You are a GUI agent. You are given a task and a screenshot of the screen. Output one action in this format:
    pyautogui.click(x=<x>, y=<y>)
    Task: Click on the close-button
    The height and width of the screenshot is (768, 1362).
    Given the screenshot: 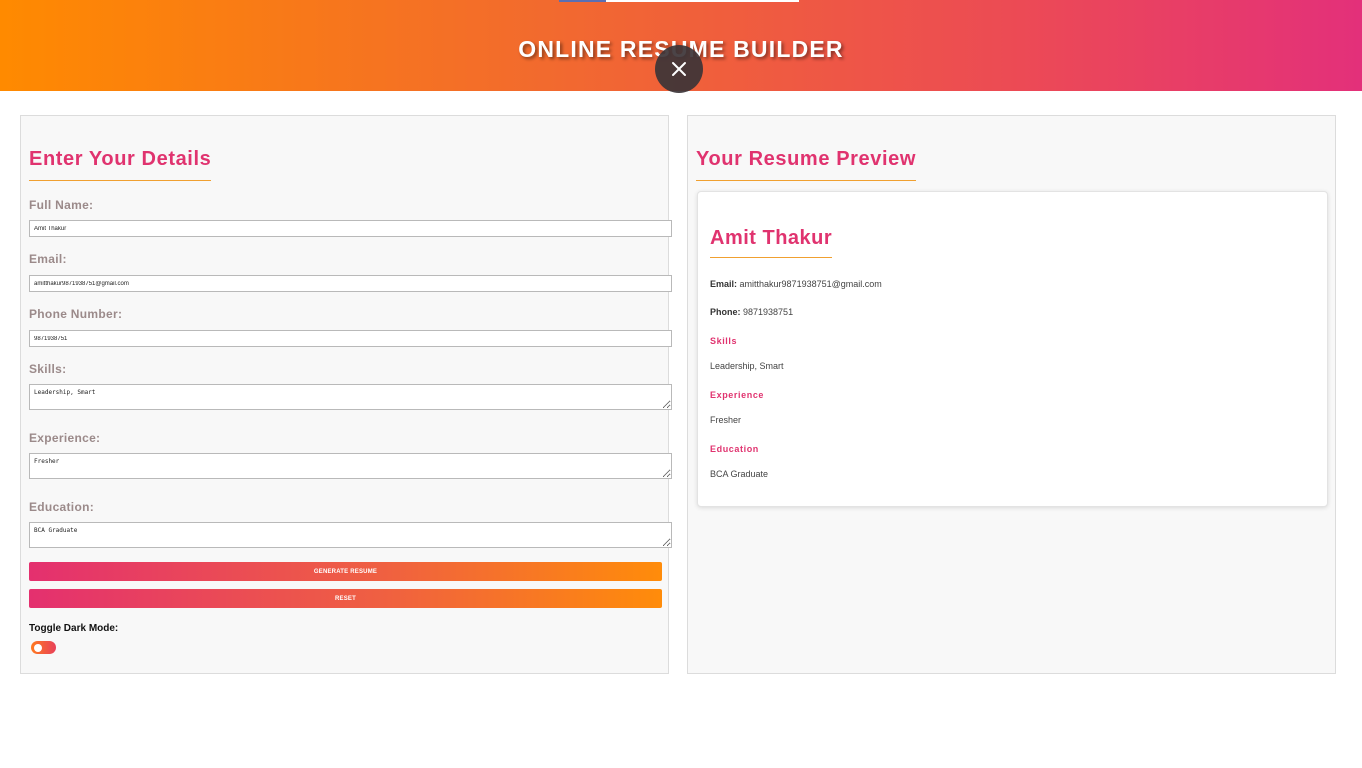 What is the action you would take?
    pyautogui.click(x=679, y=69)
    